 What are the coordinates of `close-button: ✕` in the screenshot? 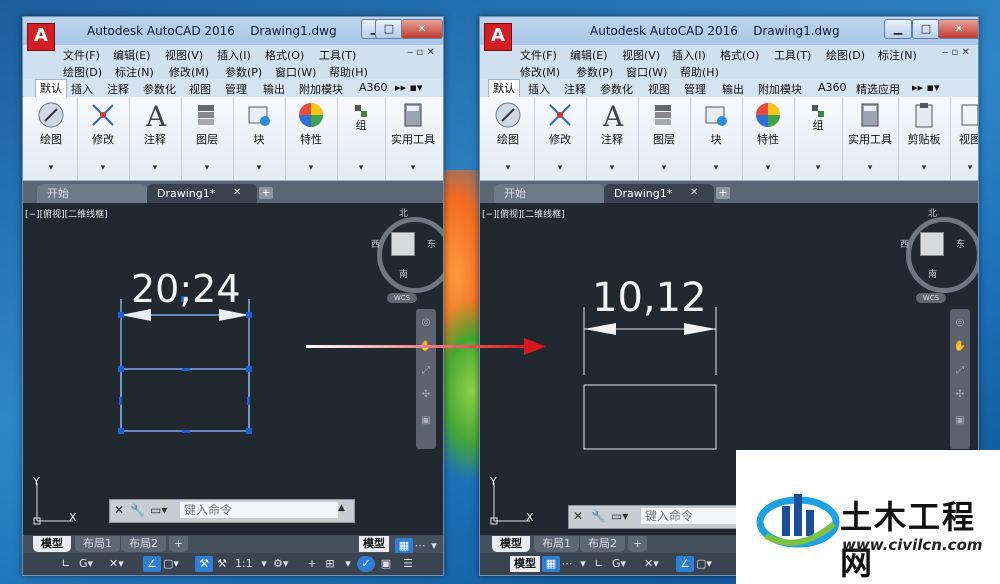 It's located at (422, 29).